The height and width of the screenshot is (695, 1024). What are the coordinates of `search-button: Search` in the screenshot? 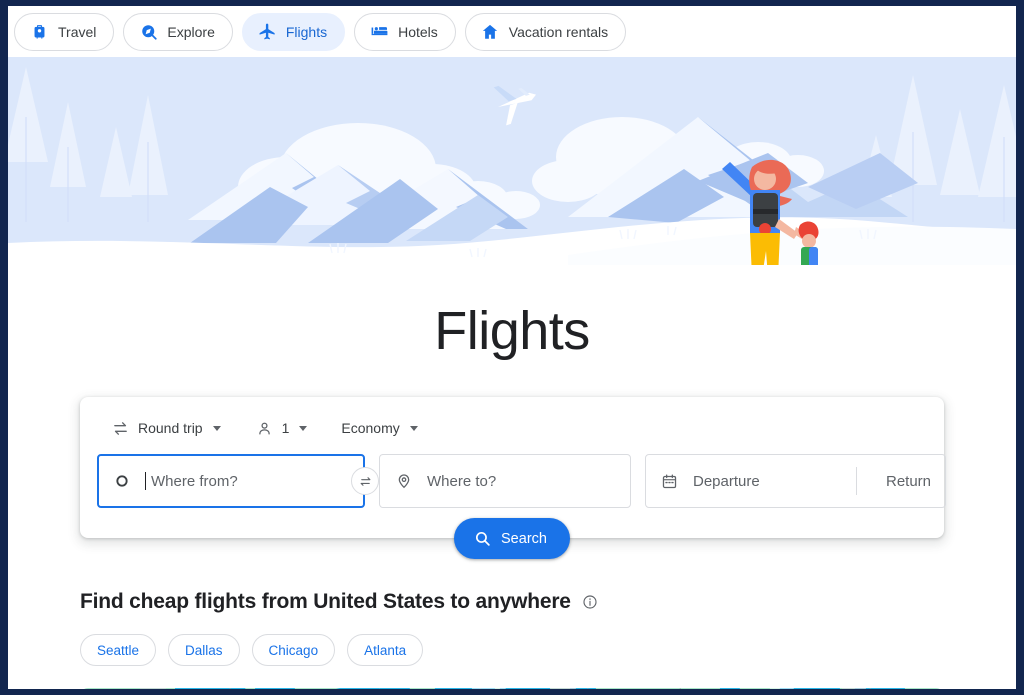 It's located at (512, 538).